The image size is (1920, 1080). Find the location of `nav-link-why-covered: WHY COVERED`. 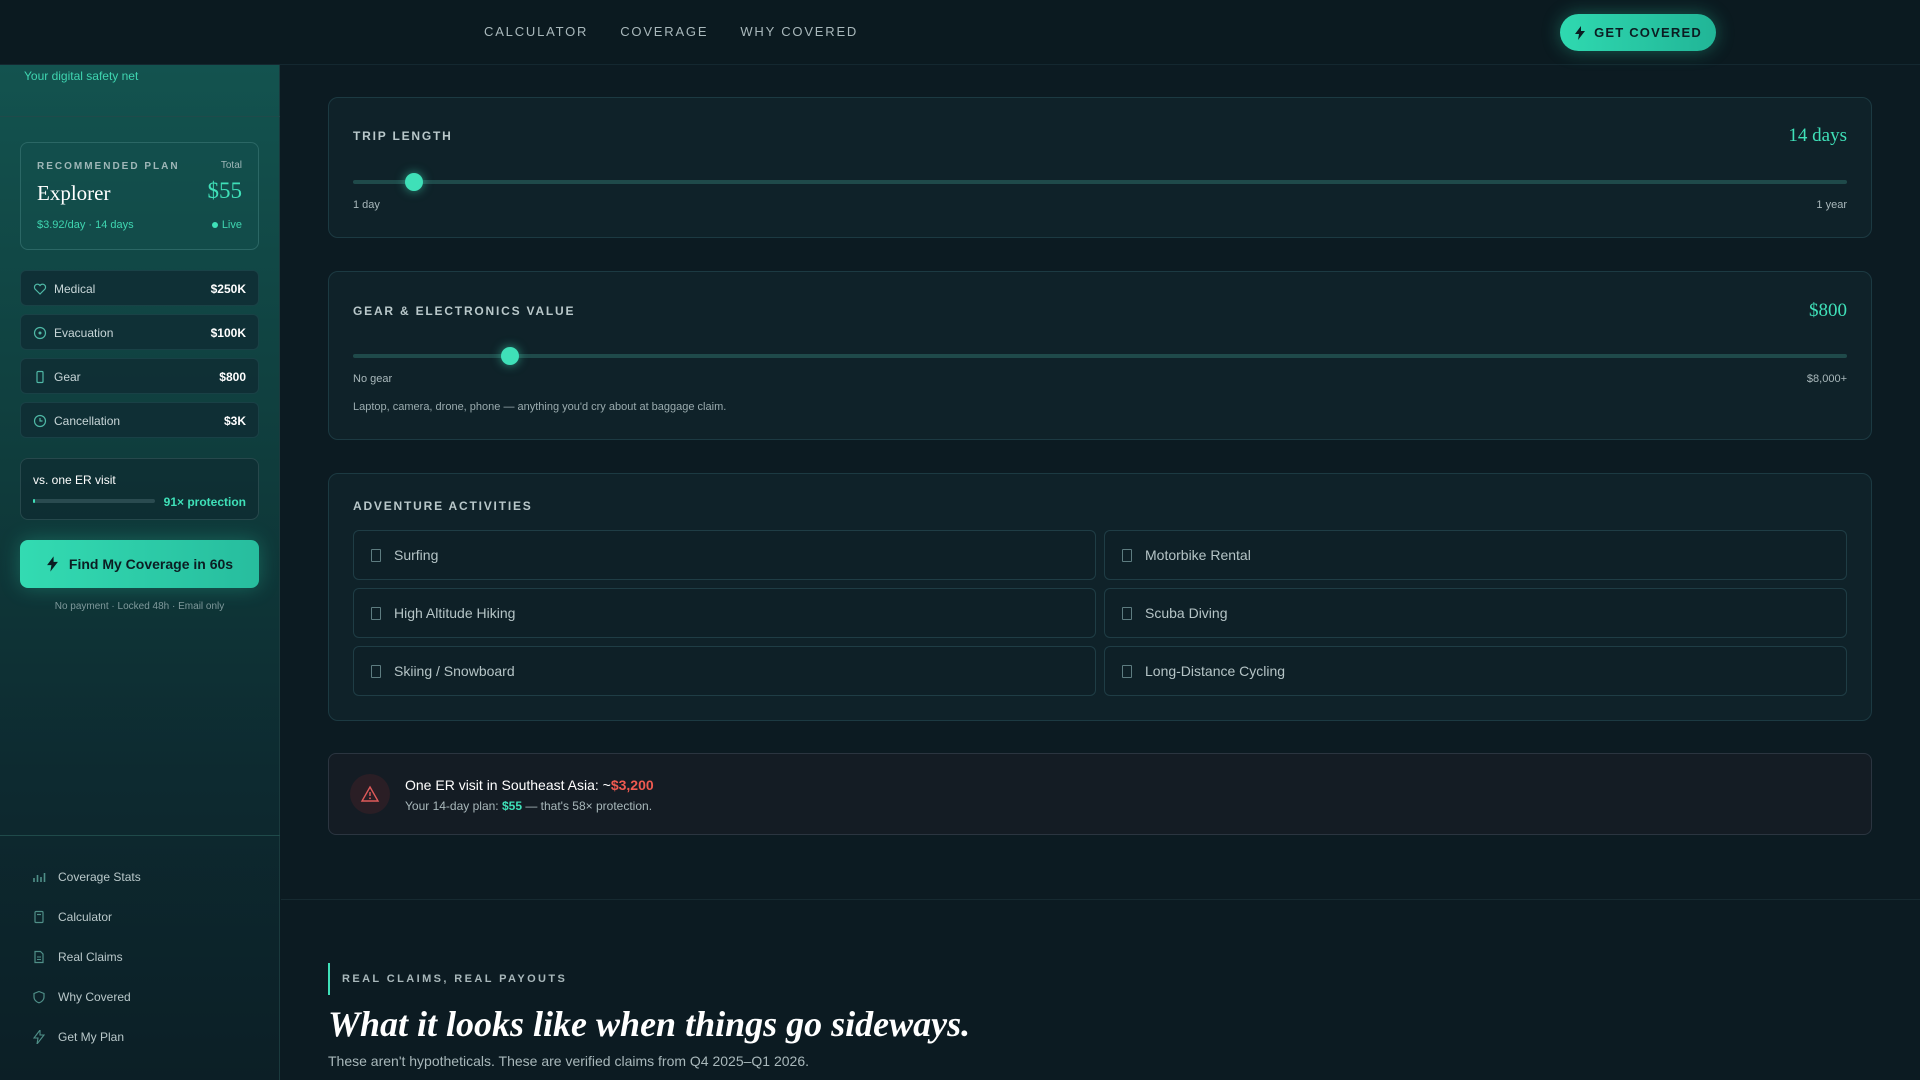

nav-link-why-covered: WHY COVERED is located at coordinates (799, 31).